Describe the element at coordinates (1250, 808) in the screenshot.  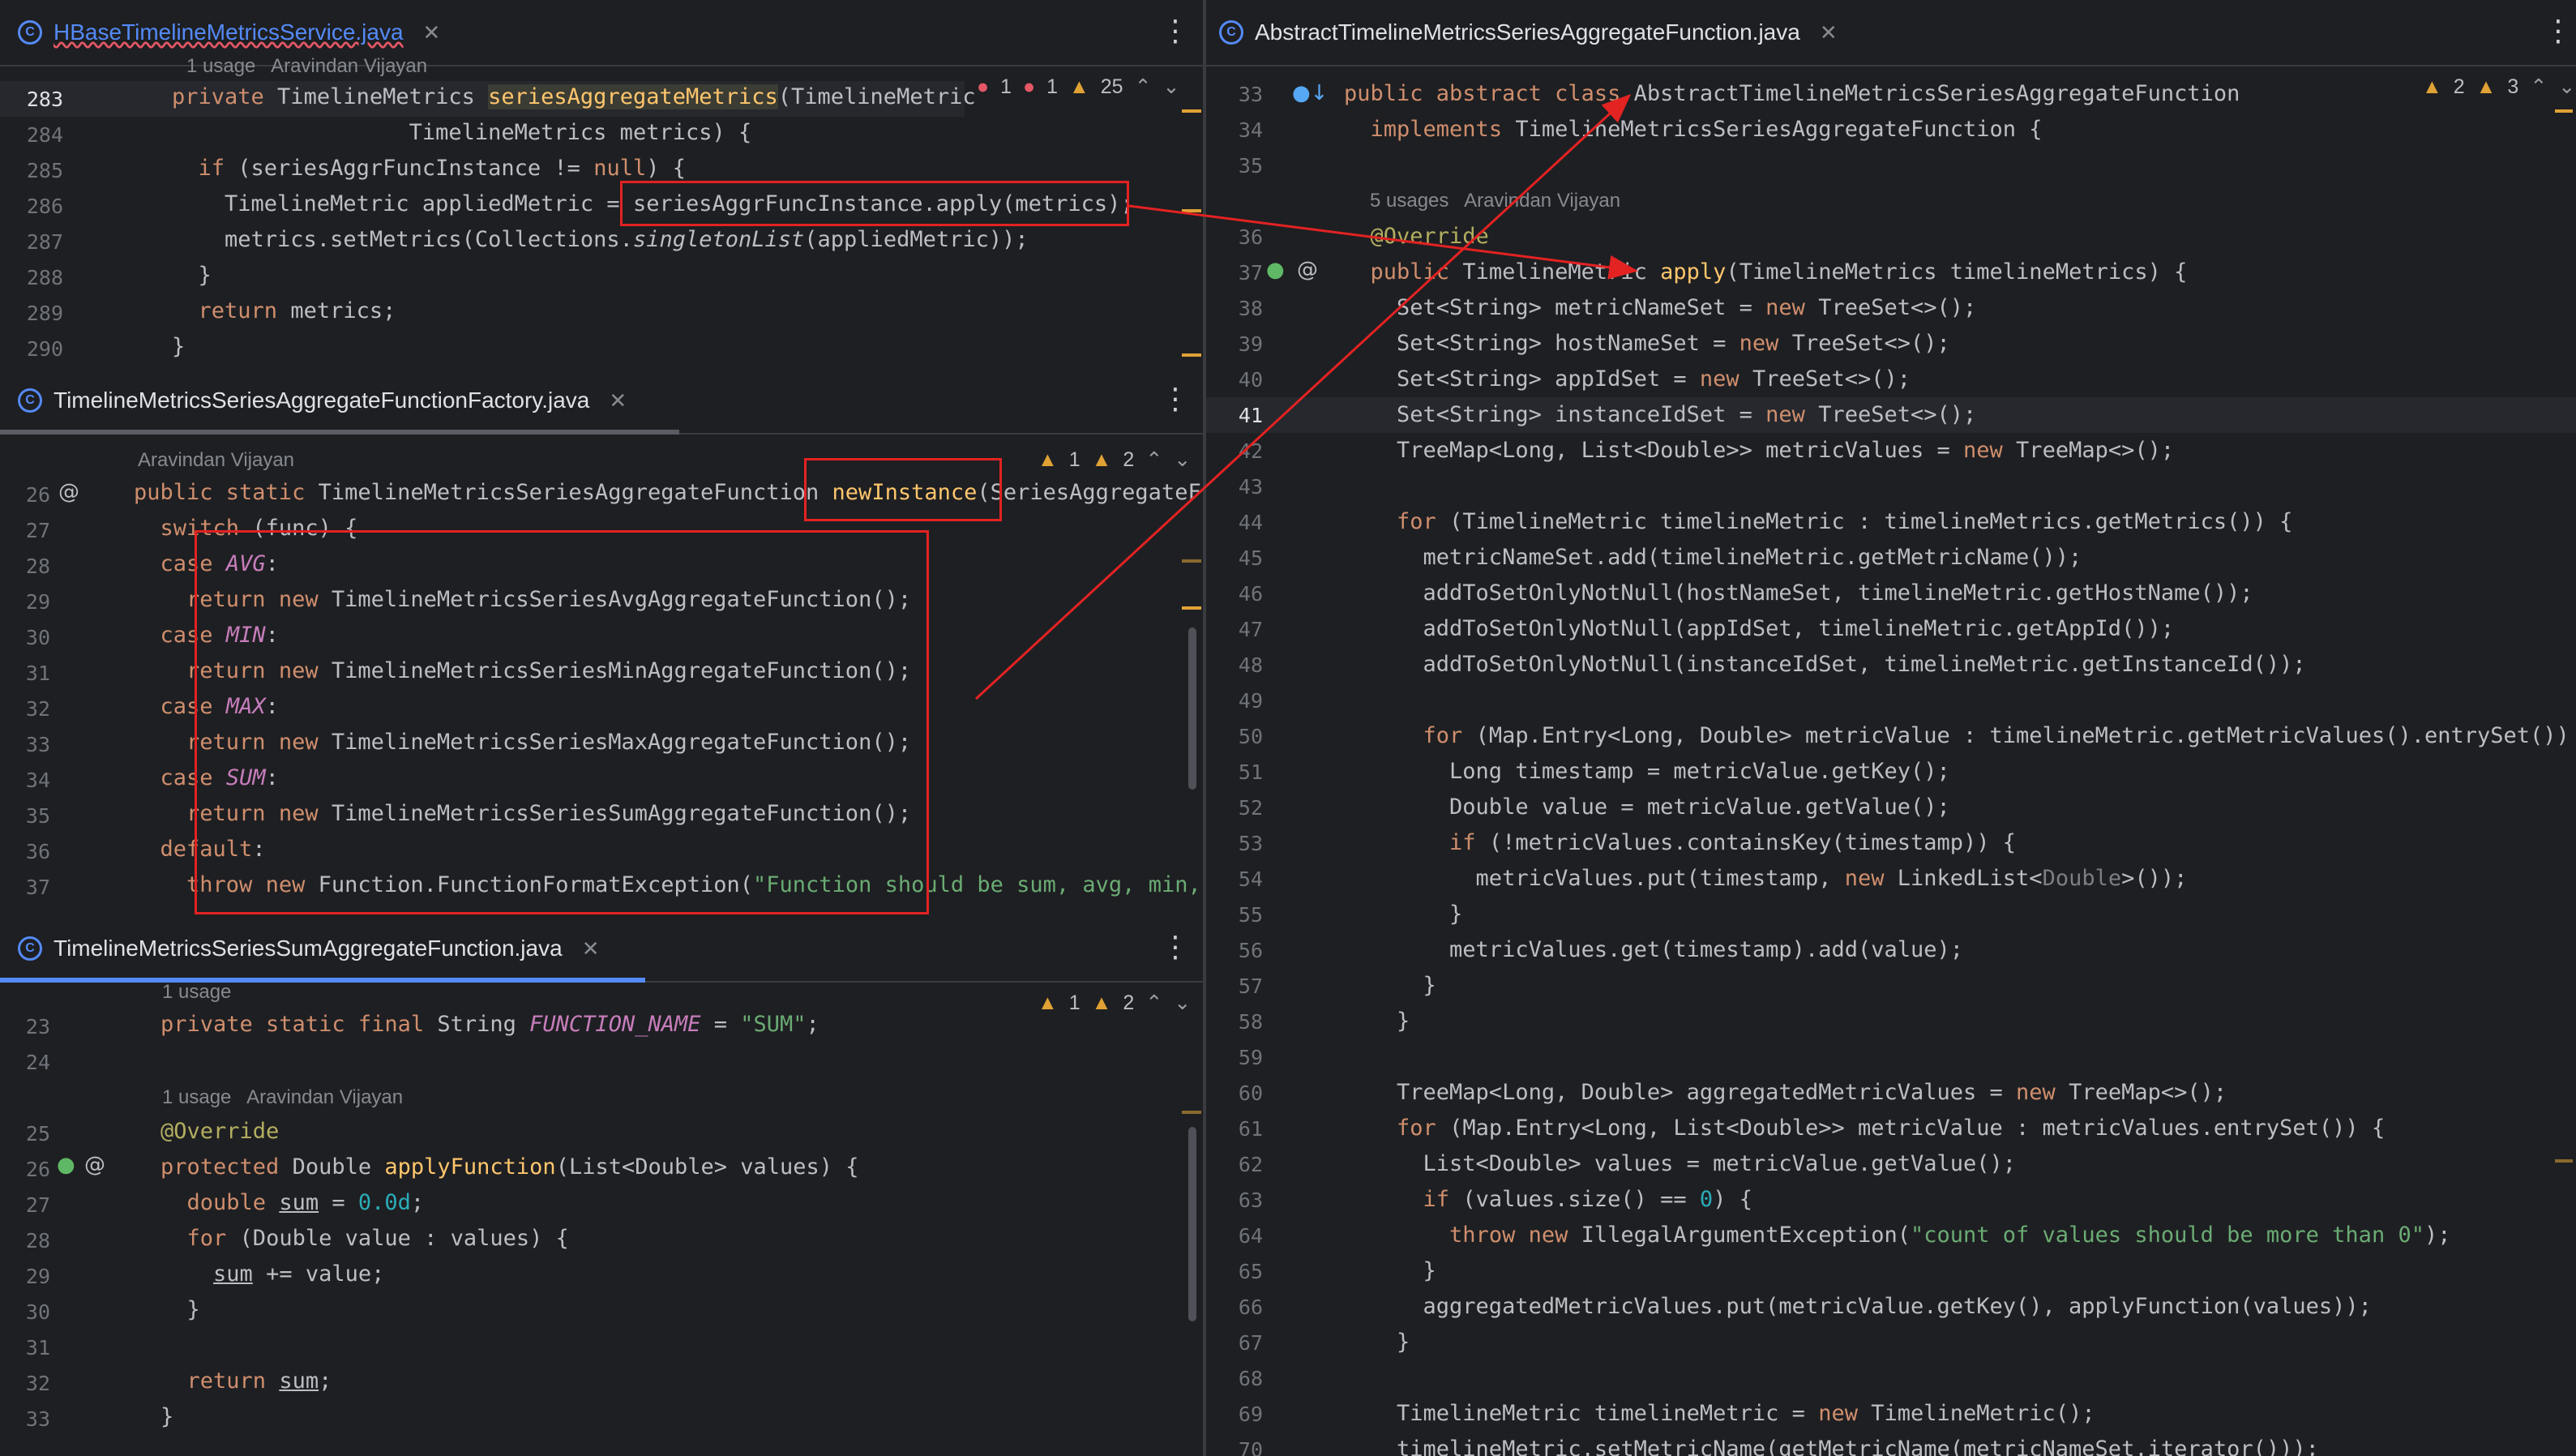
I see `line-number: 52` at that location.